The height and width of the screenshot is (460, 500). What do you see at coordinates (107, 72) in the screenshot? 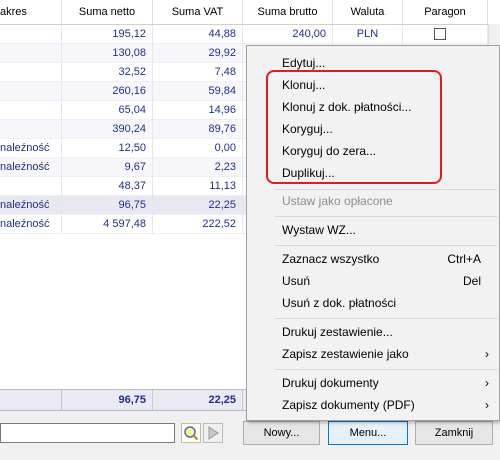
I see `cell-net: 32,52` at bounding box center [107, 72].